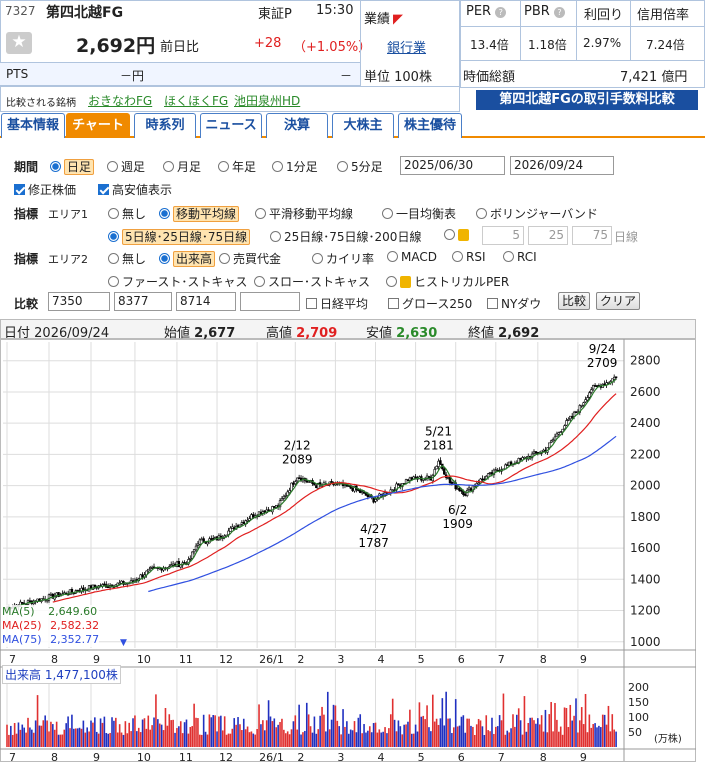 This screenshot has height=762, width=705. I want to click on ma-input-2: 25, so click(548, 235).